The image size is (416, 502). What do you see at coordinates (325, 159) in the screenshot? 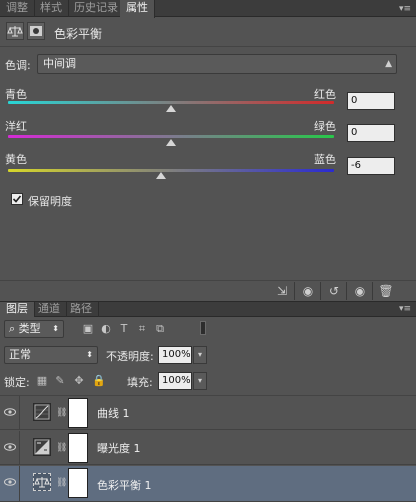
I see `slider-blue-label: 蓝色` at bounding box center [325, 159].